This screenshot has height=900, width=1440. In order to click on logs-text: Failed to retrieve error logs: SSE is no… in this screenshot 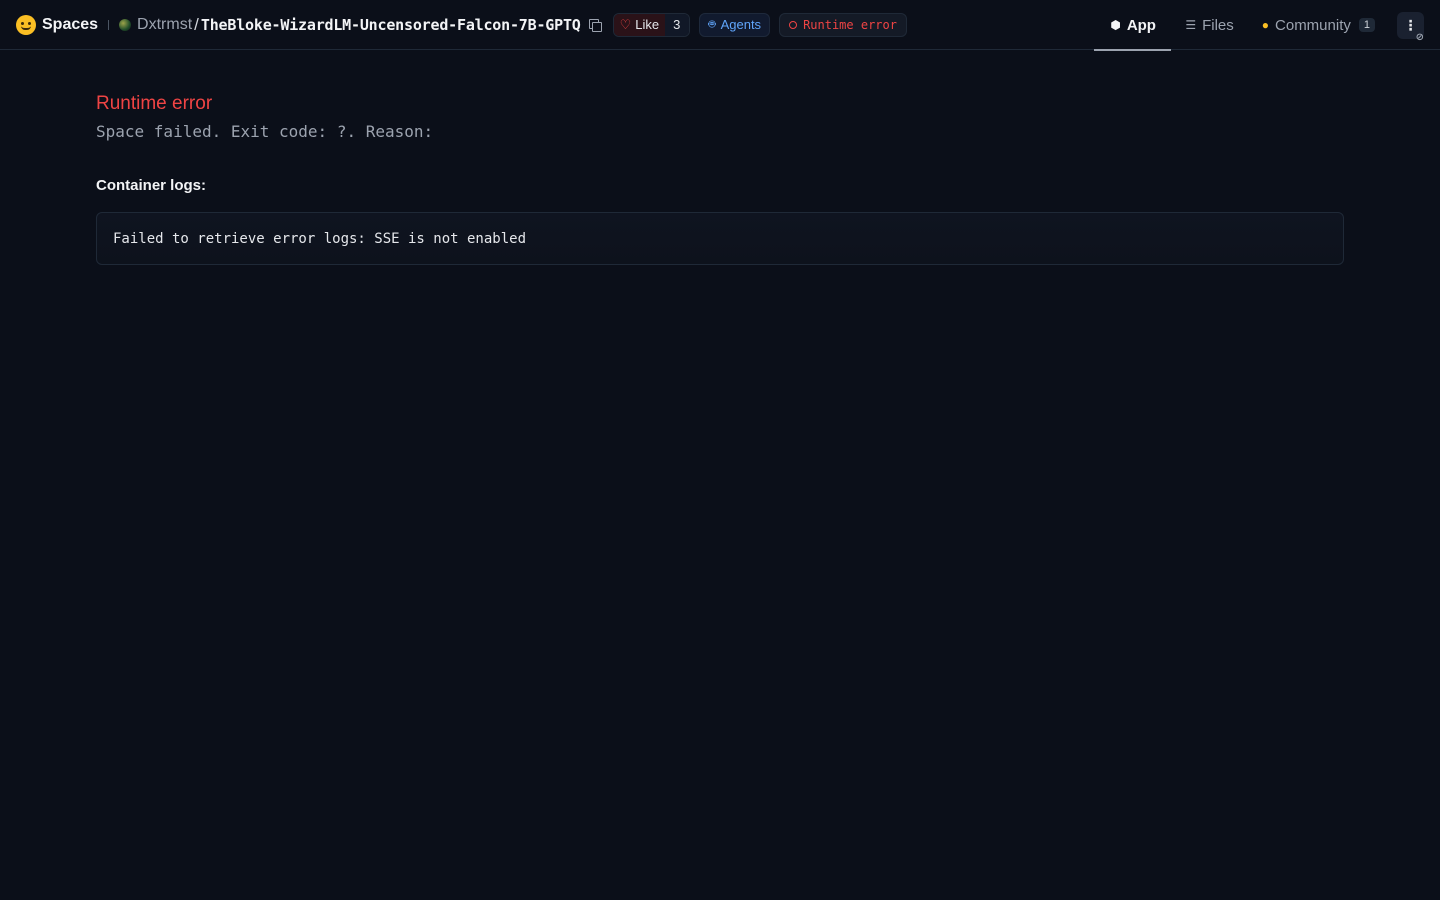, I will do `click(320, 238)`.